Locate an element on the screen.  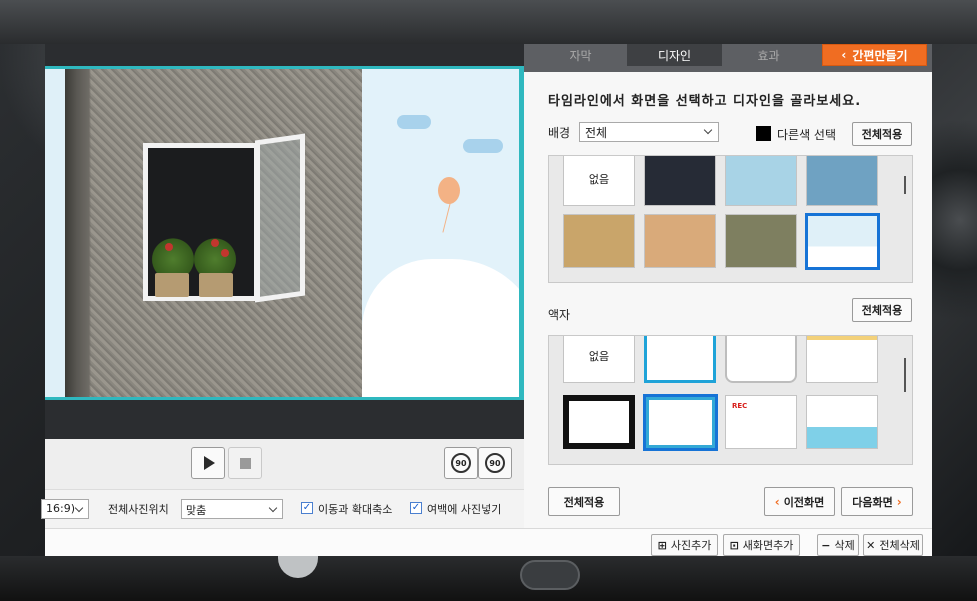
minus-icon: − is located at coordinates (826, 545).